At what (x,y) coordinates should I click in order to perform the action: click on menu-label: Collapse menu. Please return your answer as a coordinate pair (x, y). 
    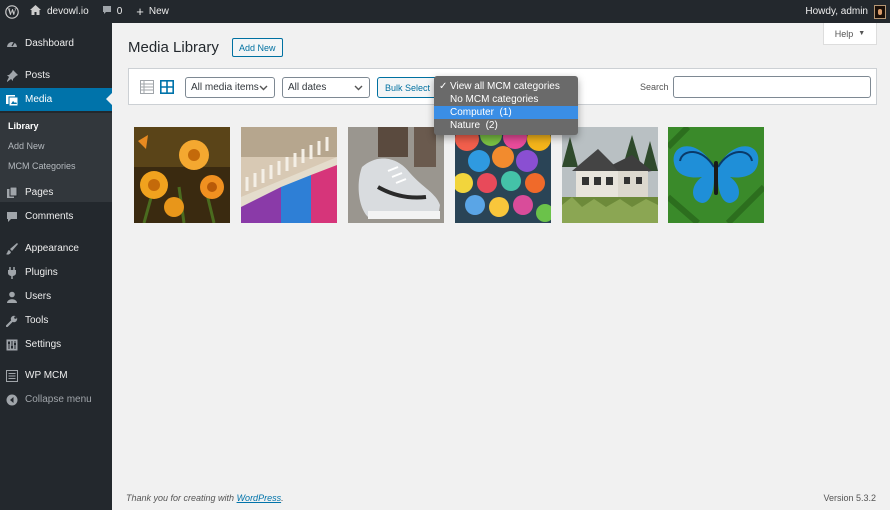
    Looking at the image, I should click on (58, 399).